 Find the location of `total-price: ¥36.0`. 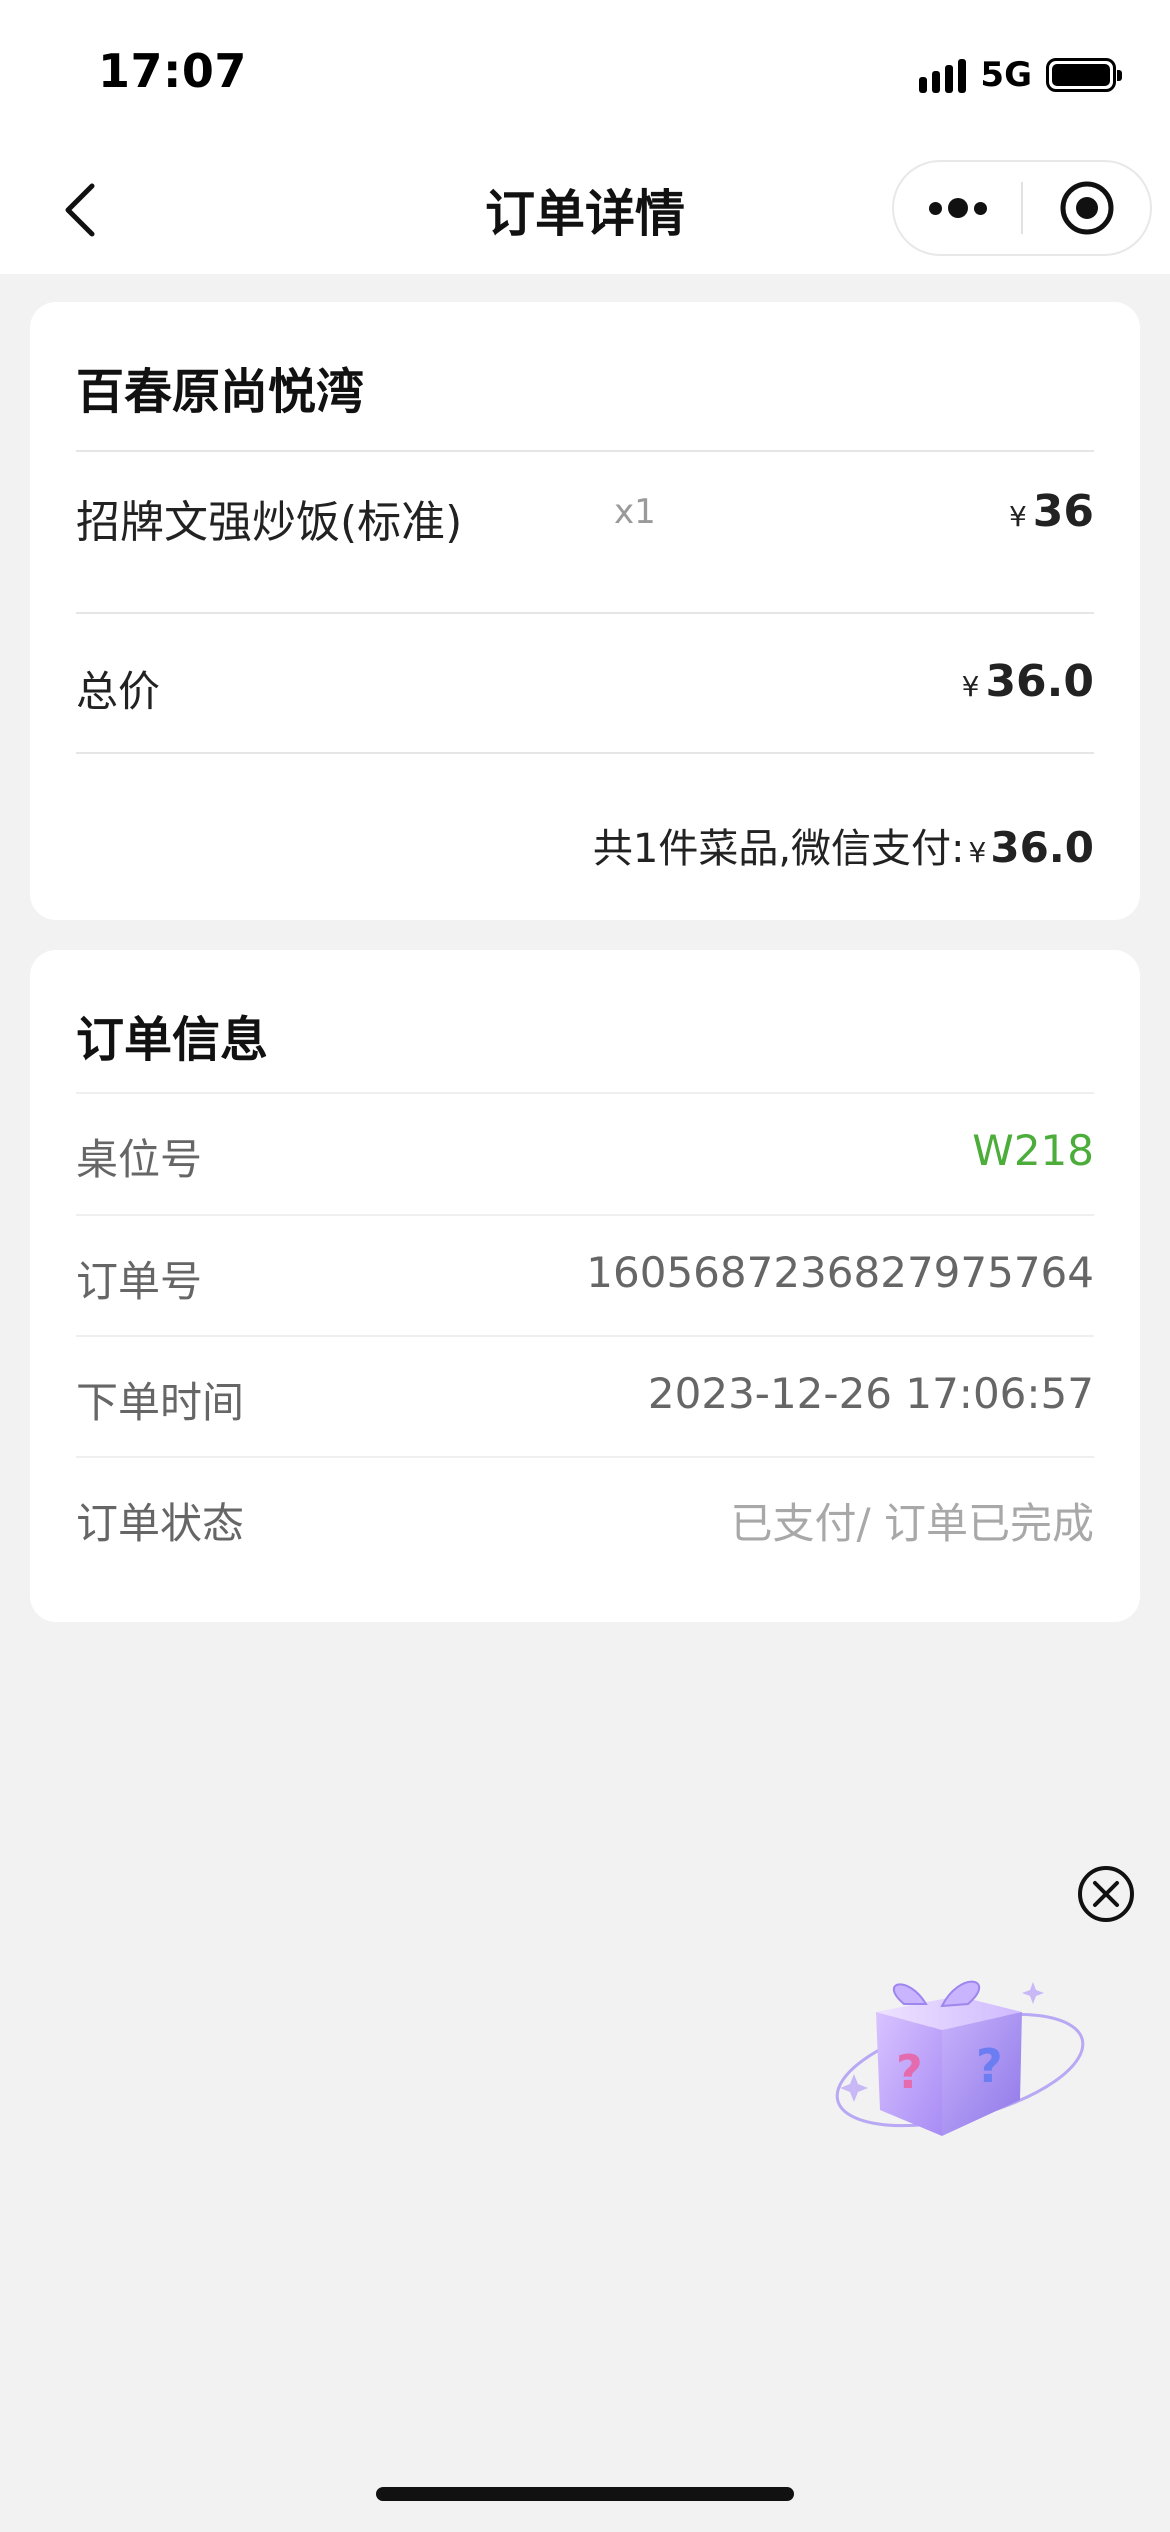

total-price: ¥36.0 is located at coordinates (1028, 681).